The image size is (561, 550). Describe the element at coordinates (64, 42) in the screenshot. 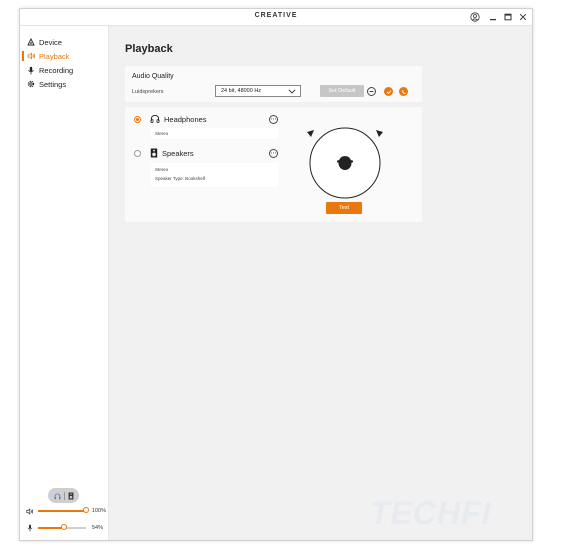

I see `sidebar-item-device: Device` at that location.